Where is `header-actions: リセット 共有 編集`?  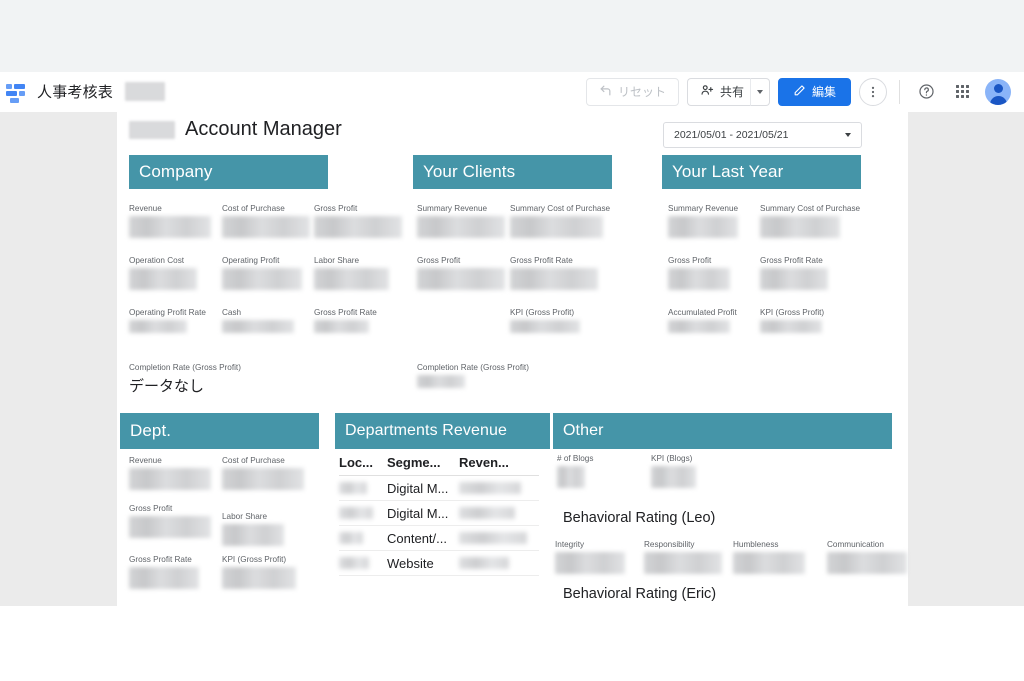
header-actions: リセット 共有 編集 is located at coordinates (798, 91).